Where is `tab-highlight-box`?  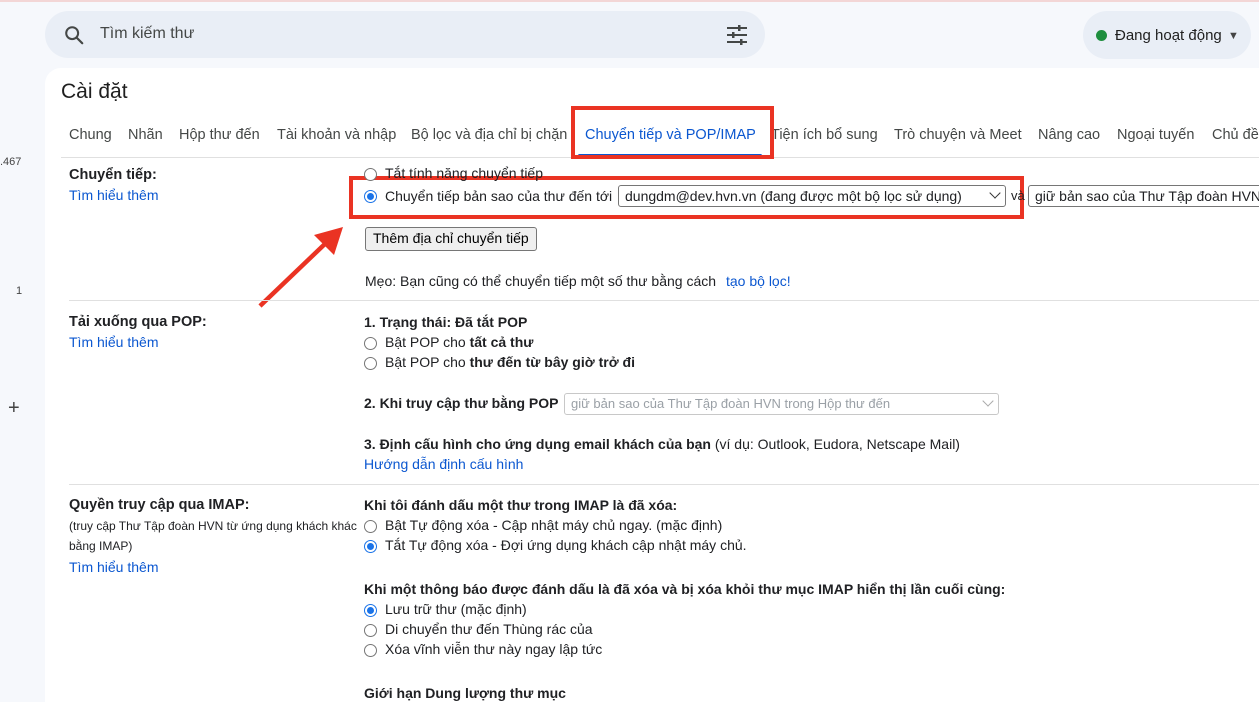
tab-highlight-box is located at coordinates (672, 132).